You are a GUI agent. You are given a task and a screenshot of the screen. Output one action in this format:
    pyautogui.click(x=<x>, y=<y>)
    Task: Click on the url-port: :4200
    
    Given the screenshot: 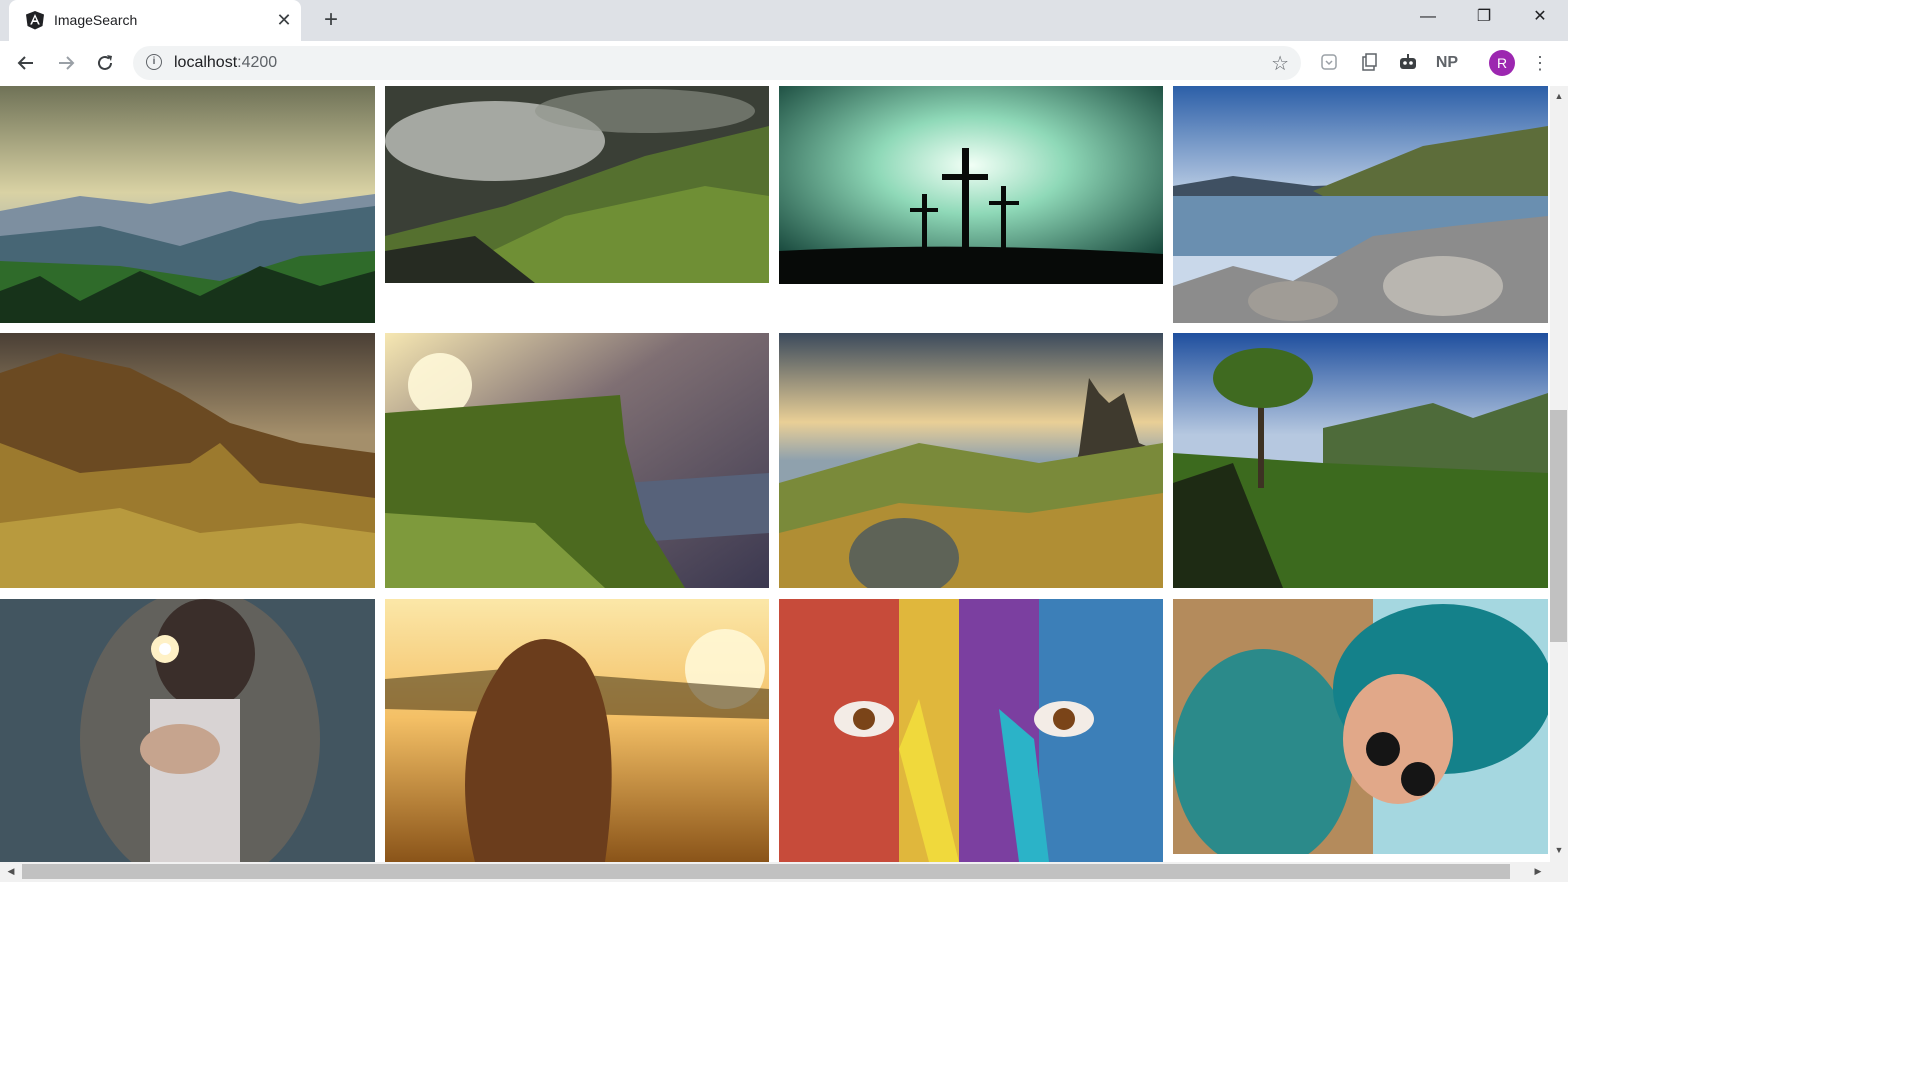 What is the action you would take?
    pyautogui.click(x=257, y=62)
    